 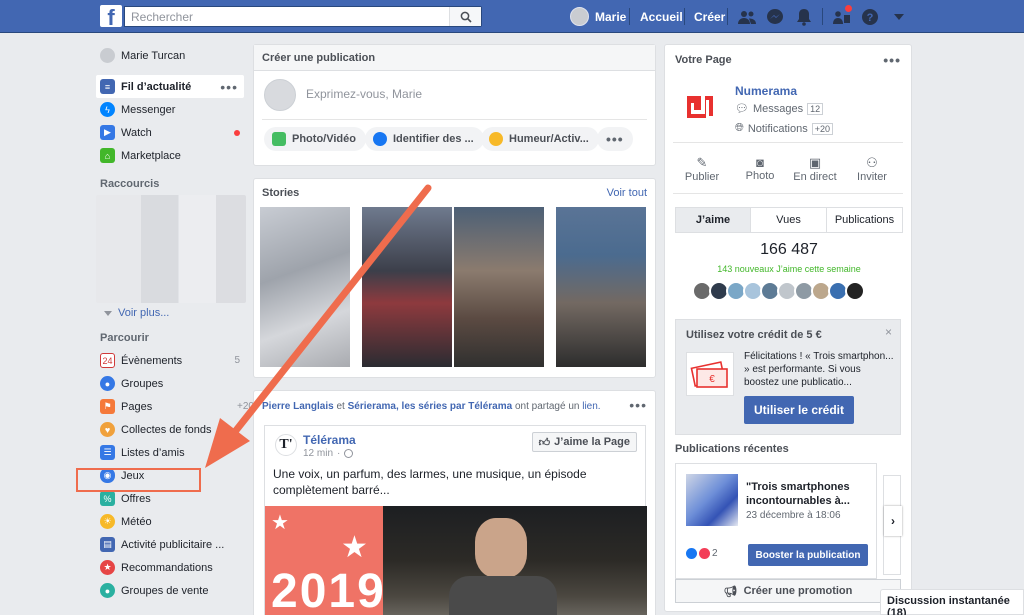 What do you see at coordinates (591, 406) in the screenshot?
I see `shared-link: lien.` at bounding box center [591, 406].